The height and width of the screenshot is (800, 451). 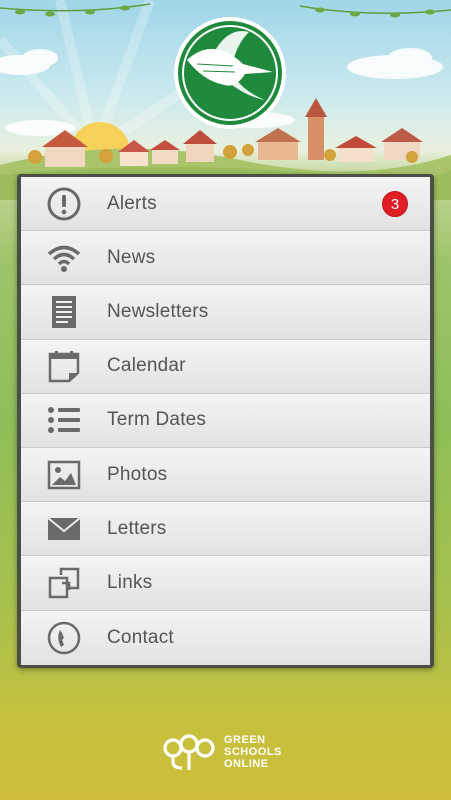 What do you see at coordinates (146, 366) in the screenshot?
I see `menu-label-calendar: Calendar` at bounding box center [146, 366].